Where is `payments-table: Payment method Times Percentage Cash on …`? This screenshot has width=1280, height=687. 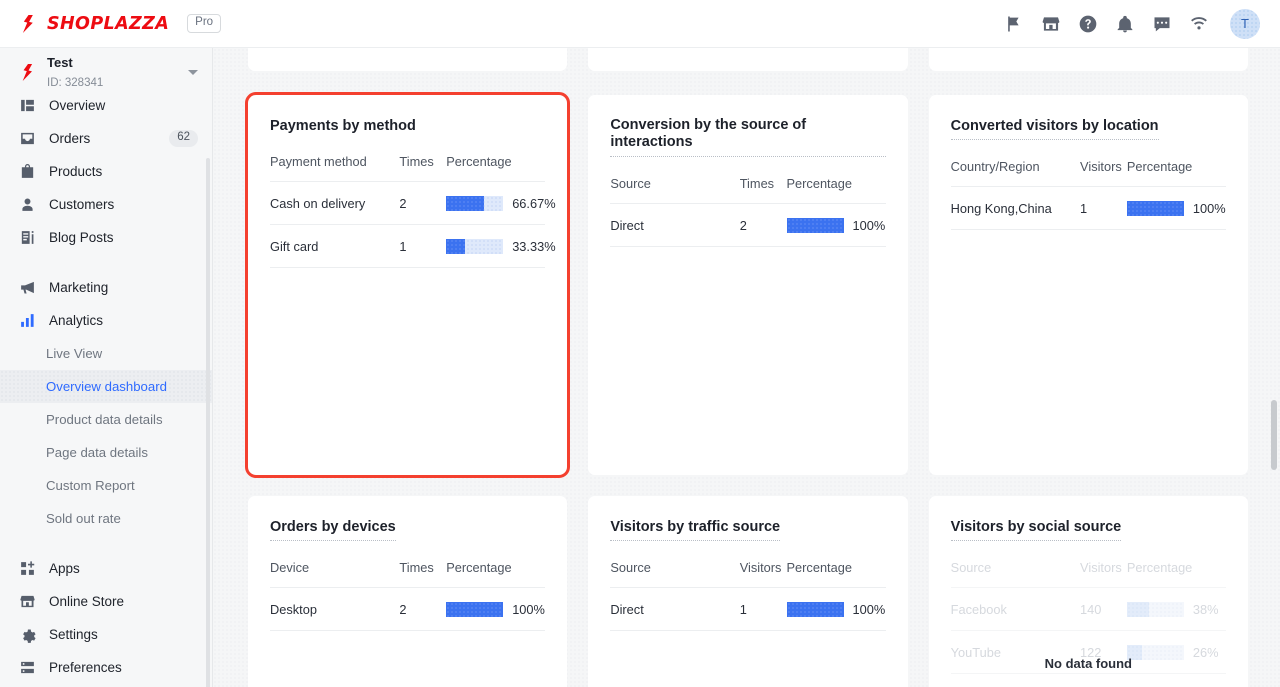
payments-table: Payment method Times Percentage Cash on … is located at coordinates (413, 211).